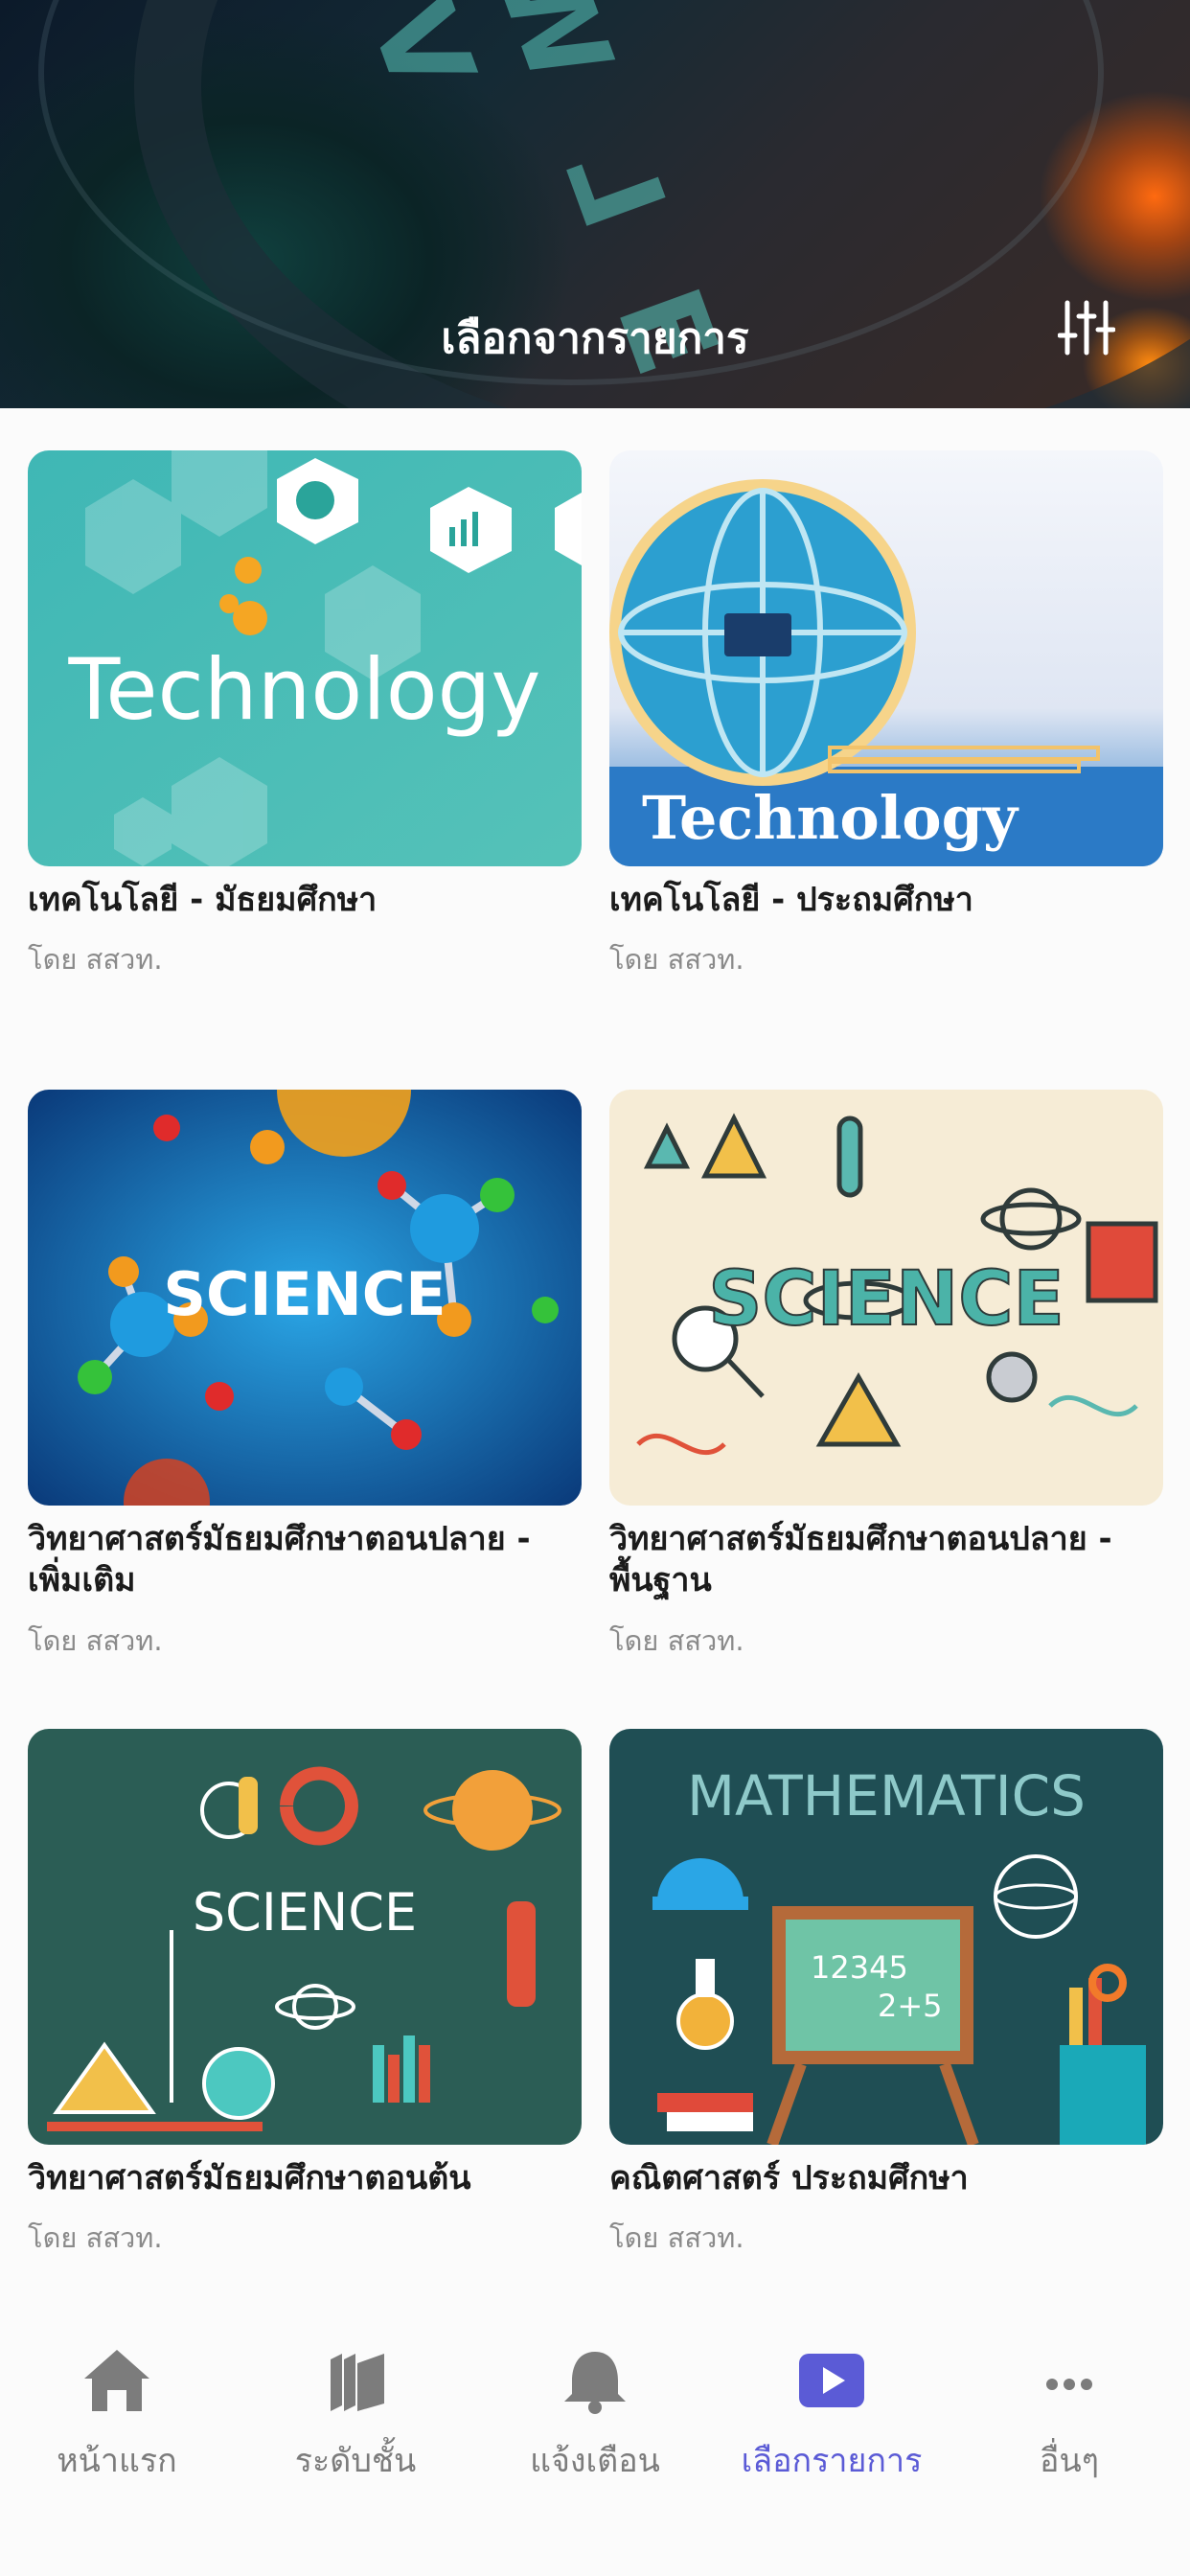  I want to click on page-title: เลือกจากรายการ, so click(595, 338).